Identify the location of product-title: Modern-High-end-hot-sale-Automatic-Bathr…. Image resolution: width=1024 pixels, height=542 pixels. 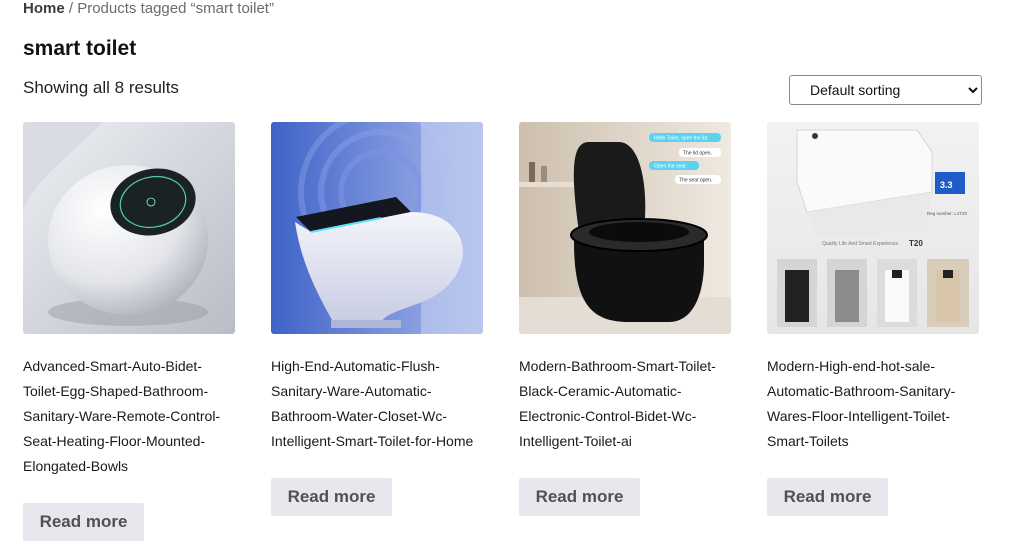
(873, 404).